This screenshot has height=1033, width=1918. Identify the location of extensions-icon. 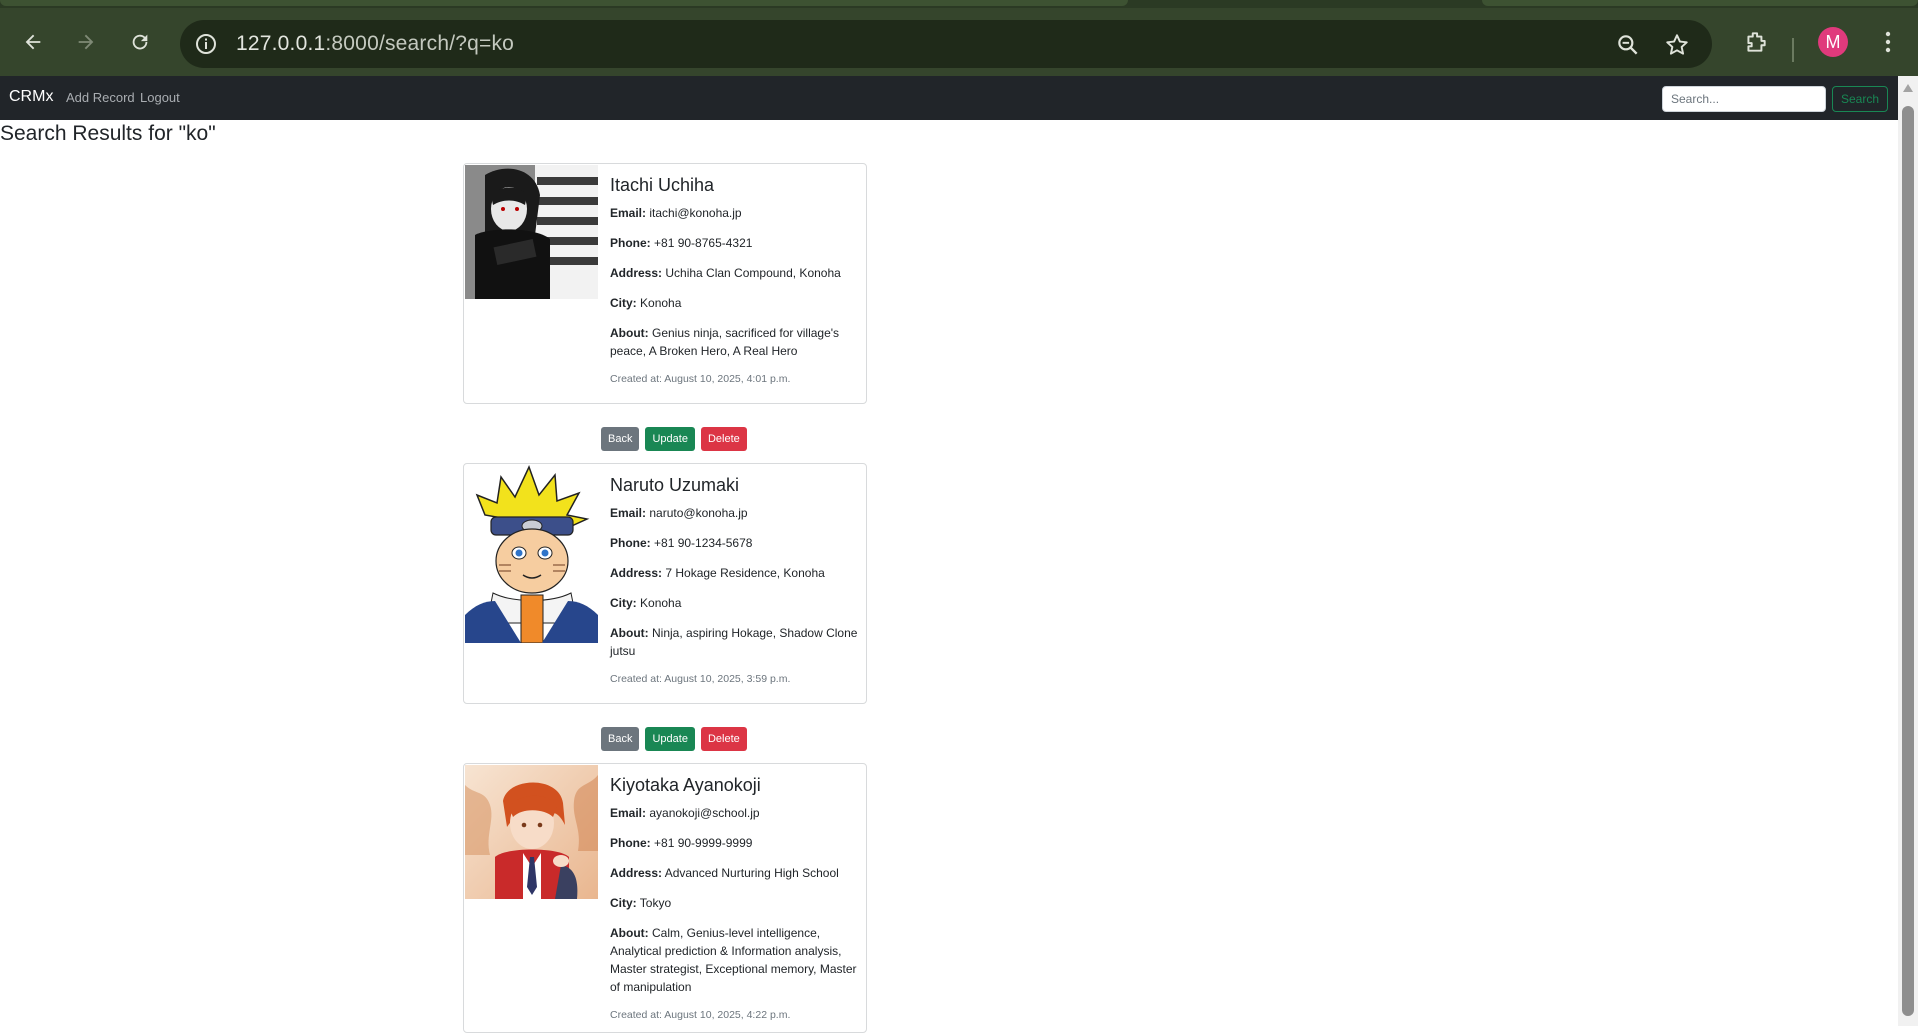
(1756, 42).